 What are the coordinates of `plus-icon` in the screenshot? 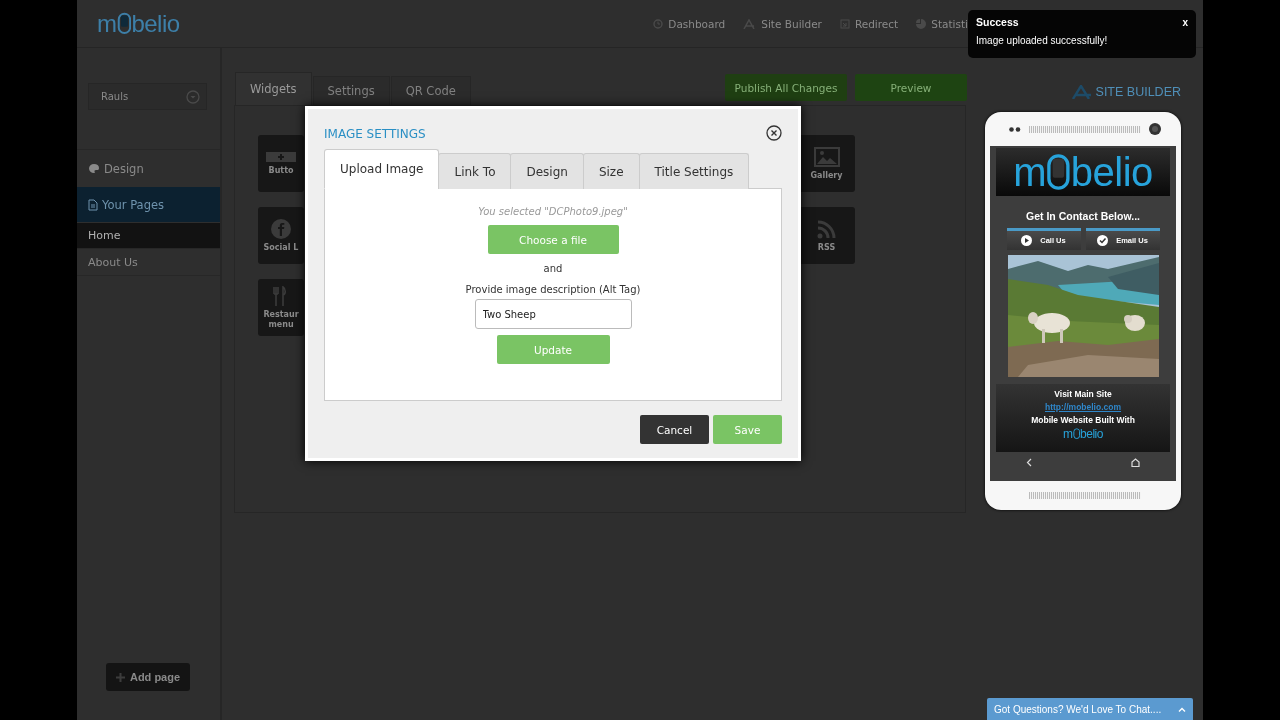 It's located at (120, 677).